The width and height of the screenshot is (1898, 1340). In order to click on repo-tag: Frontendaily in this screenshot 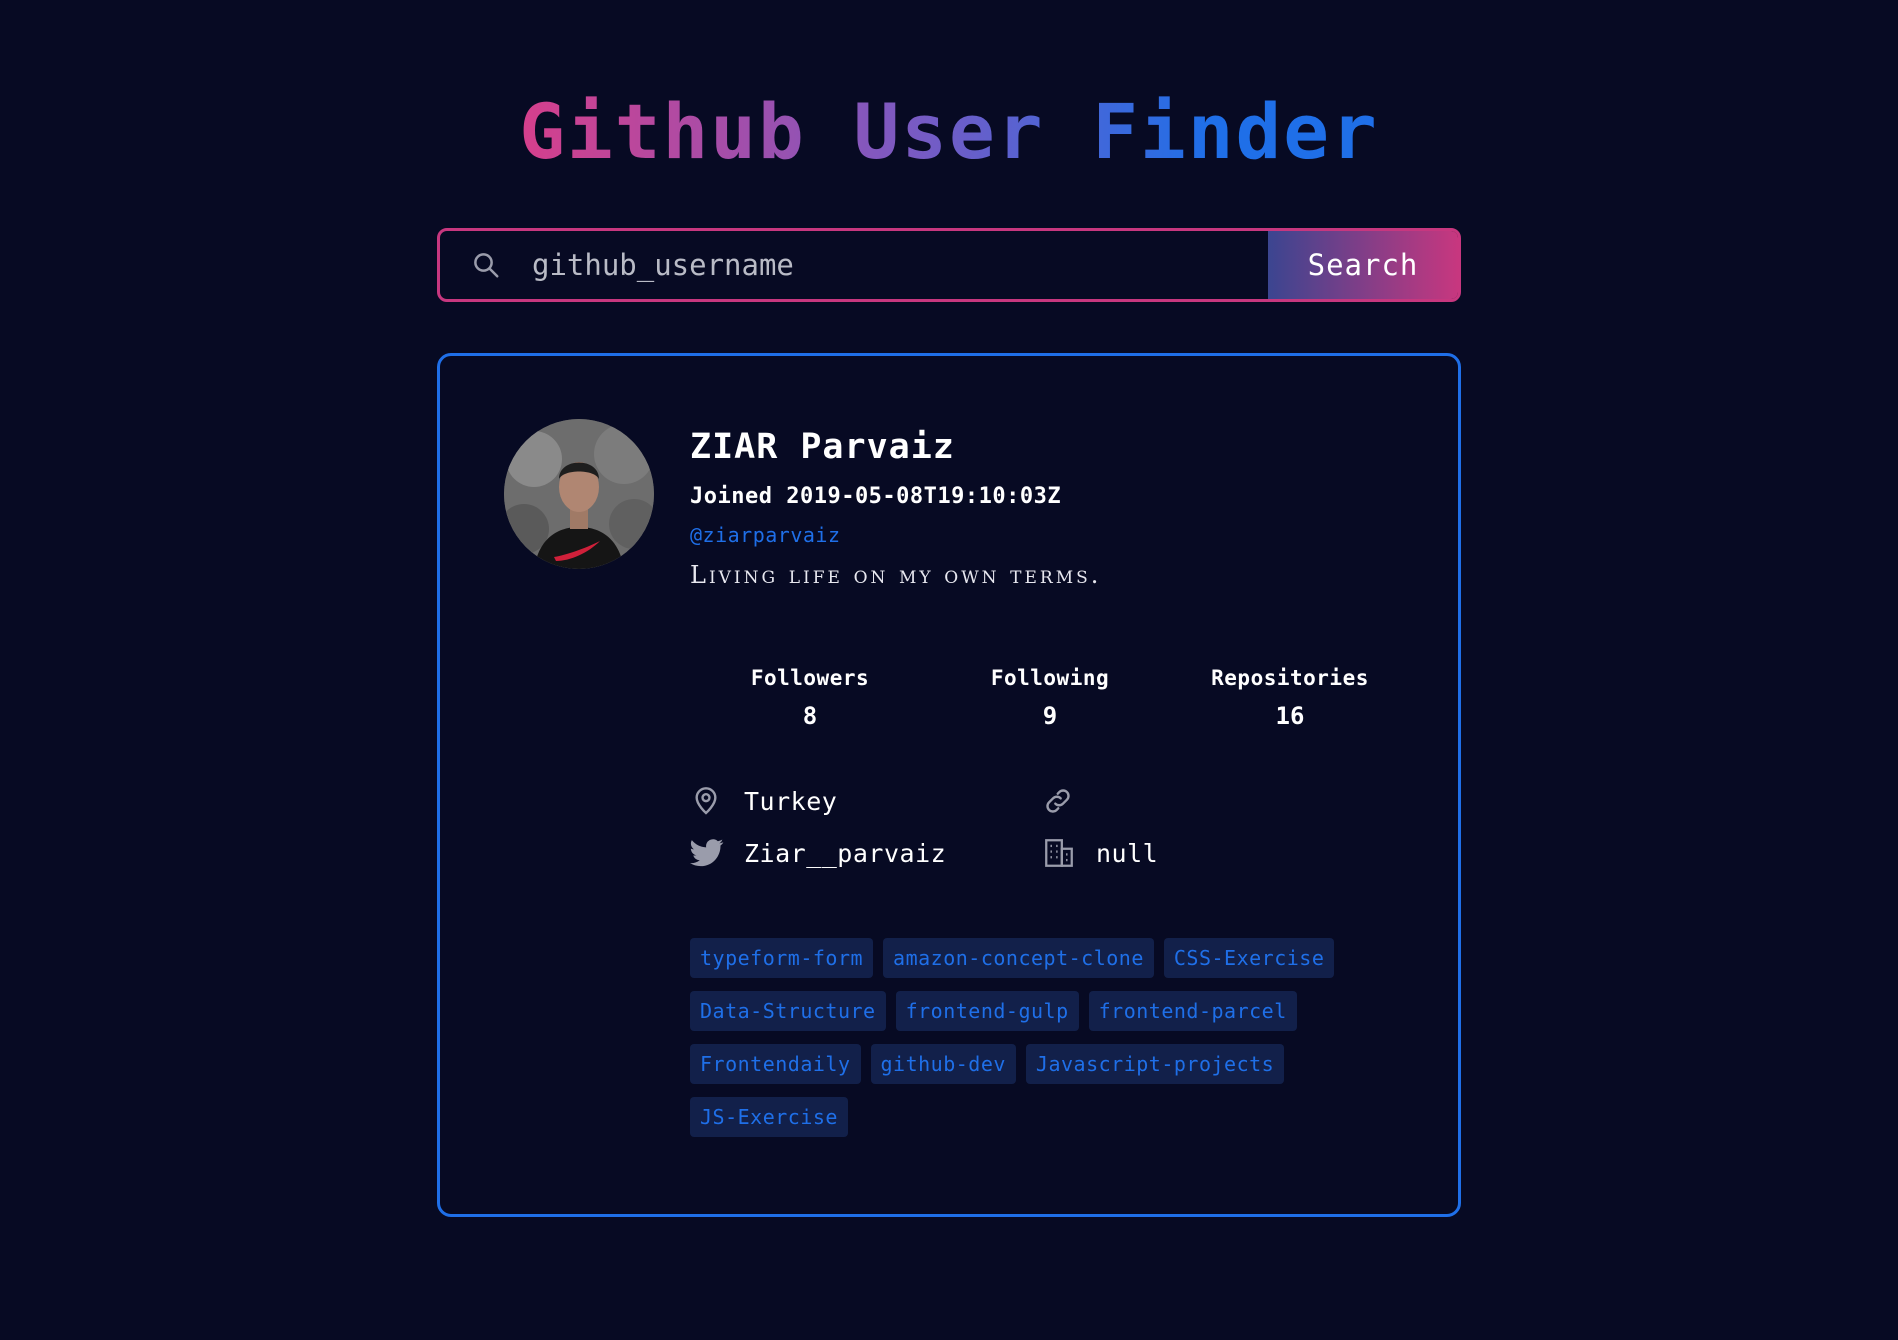, I will do `click(775, 1064)`.